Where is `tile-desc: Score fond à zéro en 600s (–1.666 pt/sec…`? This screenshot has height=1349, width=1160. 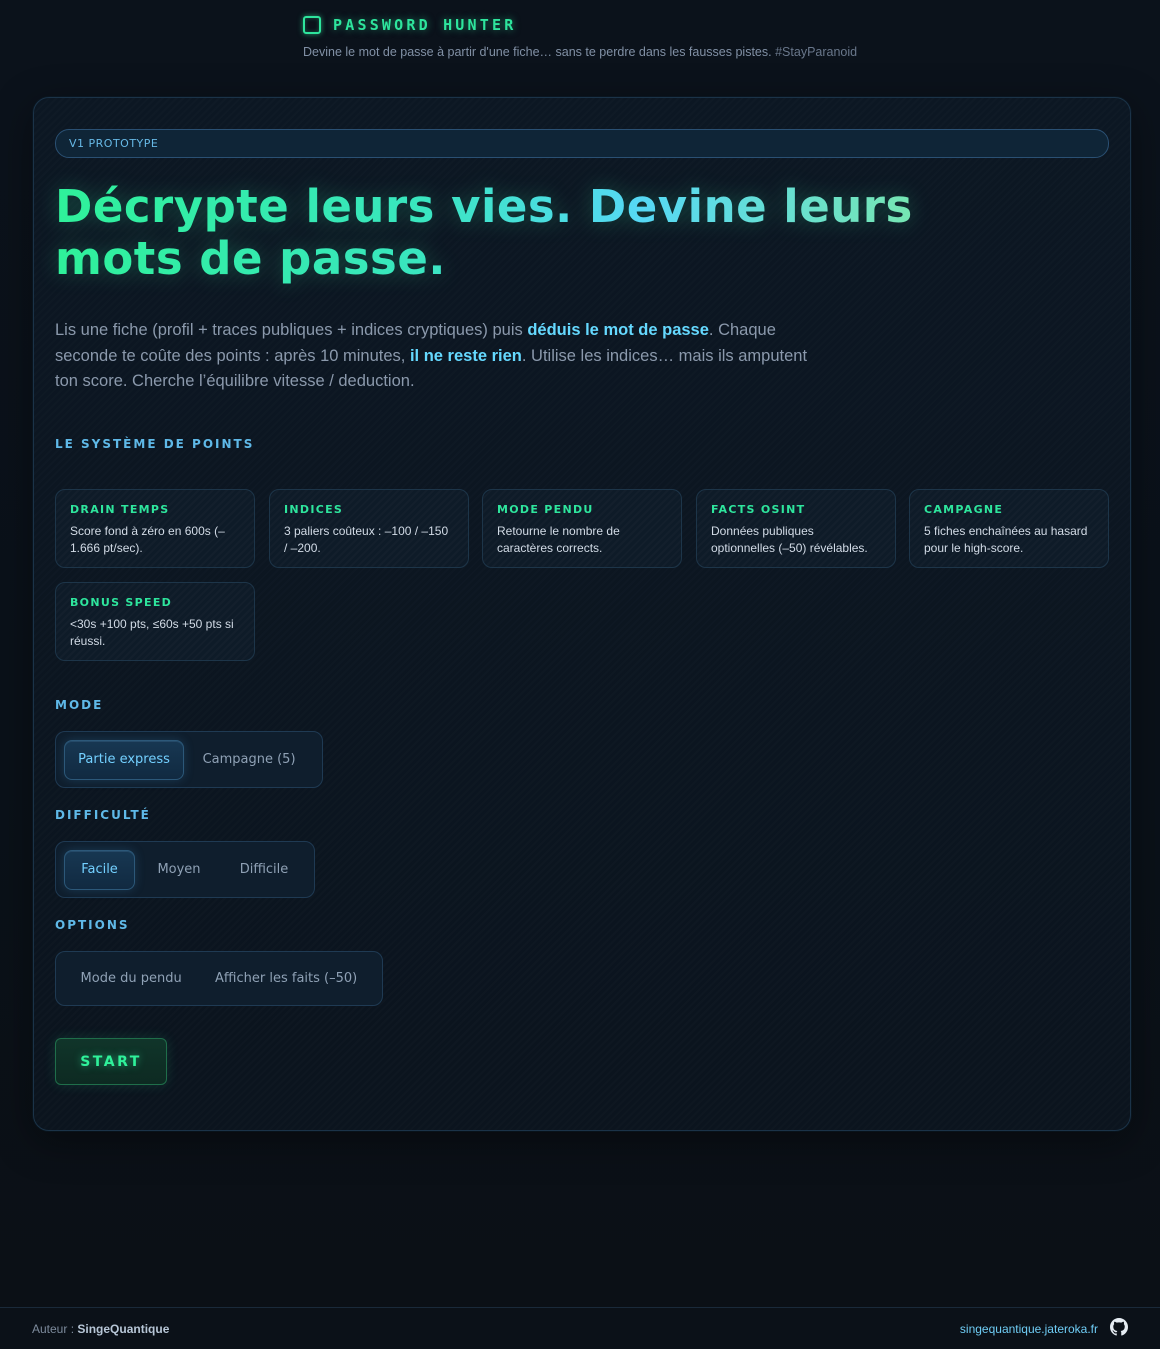
tile-desc: Score fond à zéro en 600s (–1.666 pt/sec… is located at coordinates (147, 539).